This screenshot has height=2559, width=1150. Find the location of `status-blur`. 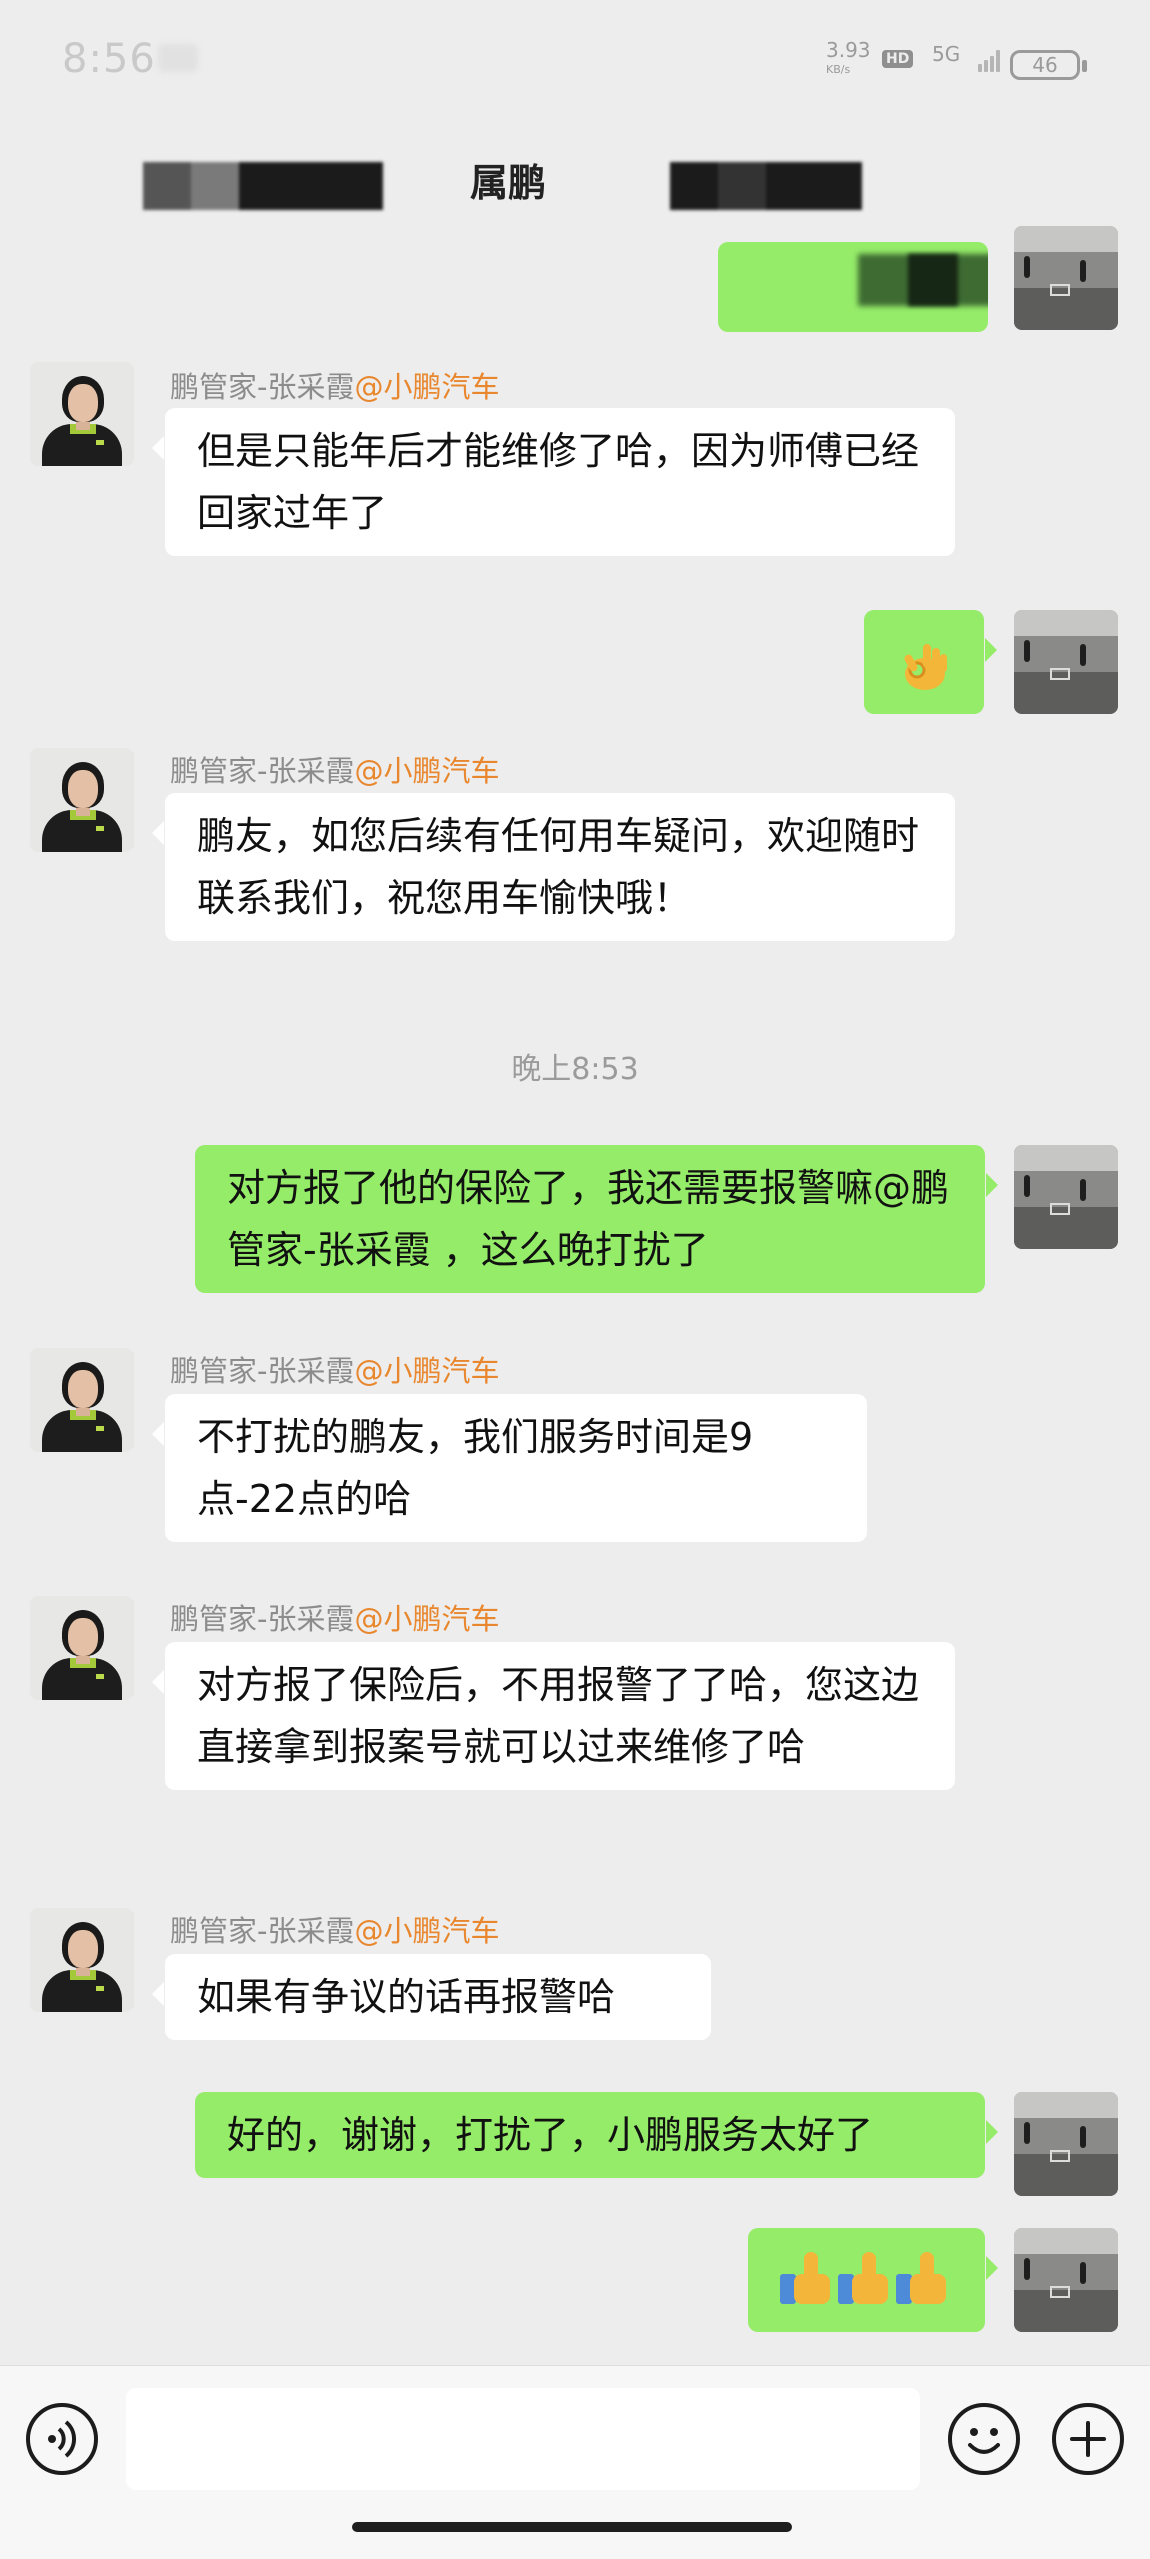

status-blur is located at coordinates (178, 58).